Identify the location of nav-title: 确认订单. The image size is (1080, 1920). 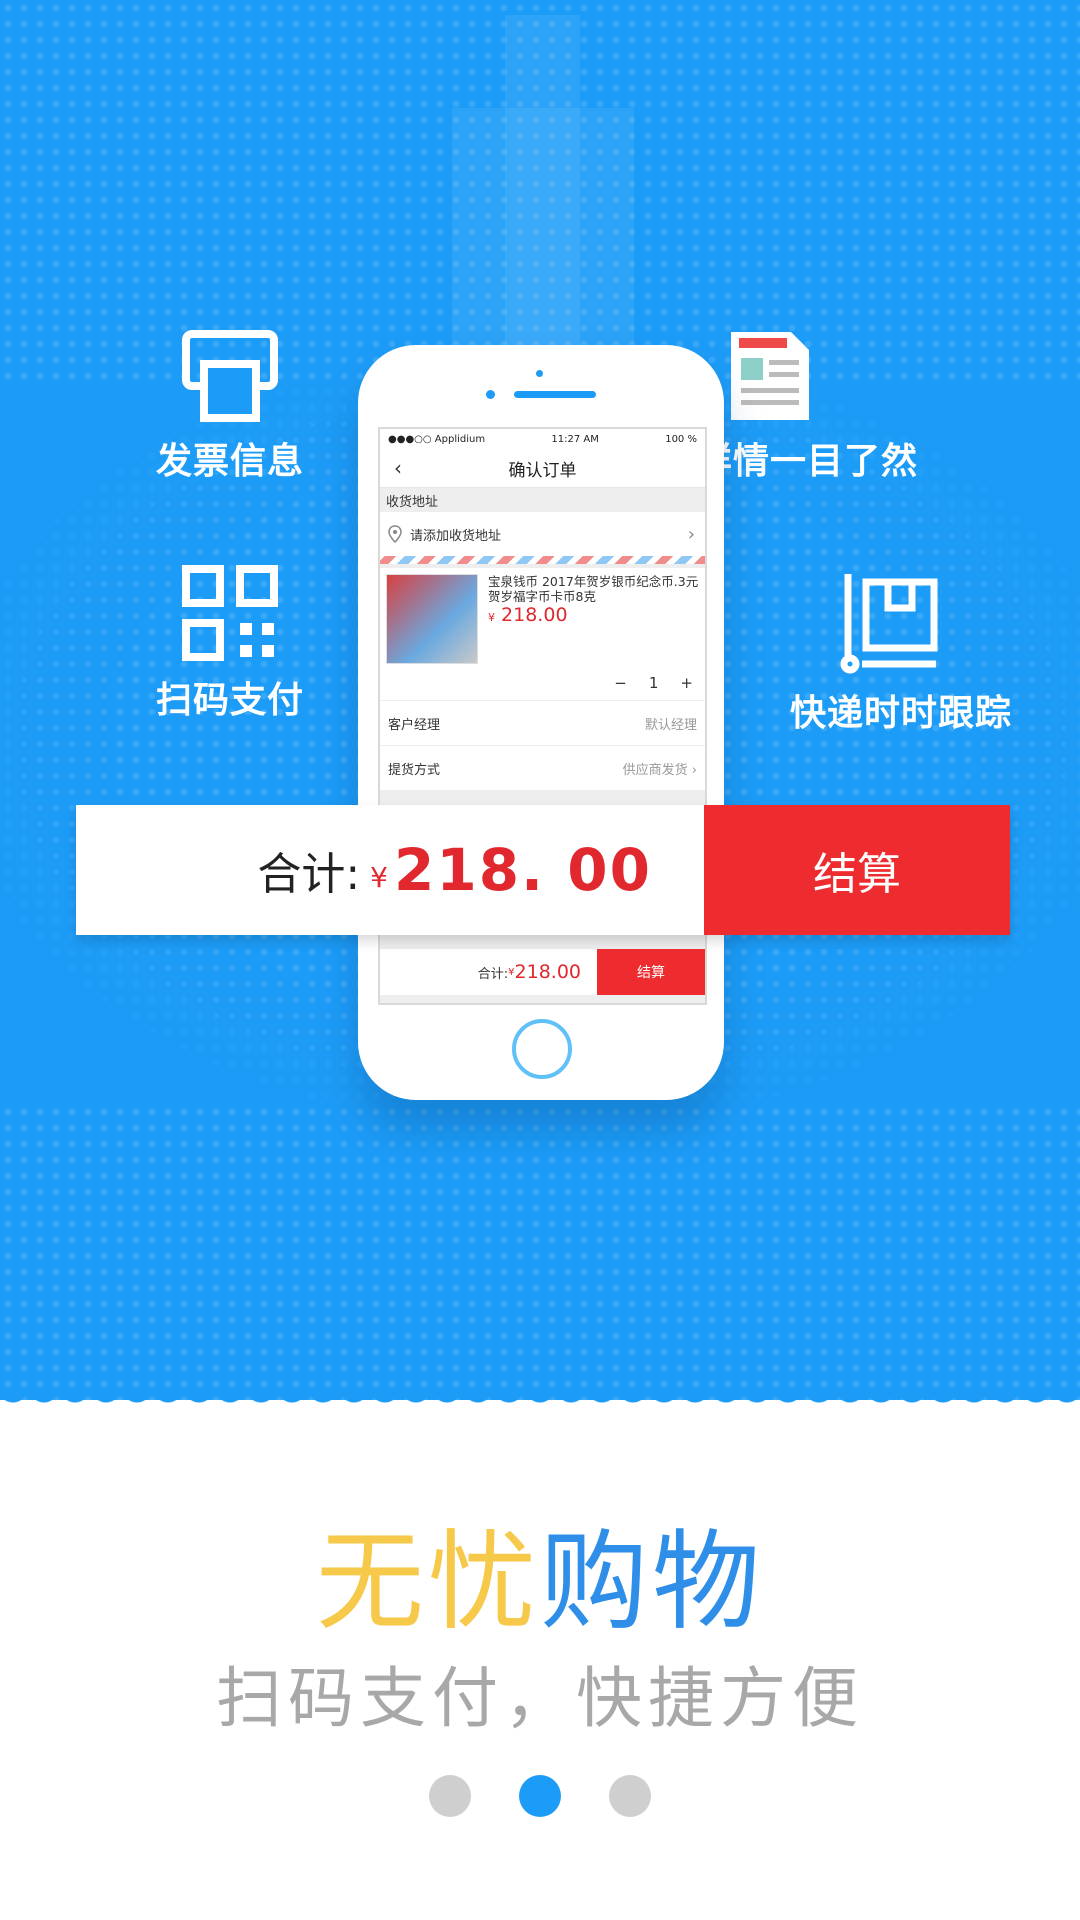
(542, 470).